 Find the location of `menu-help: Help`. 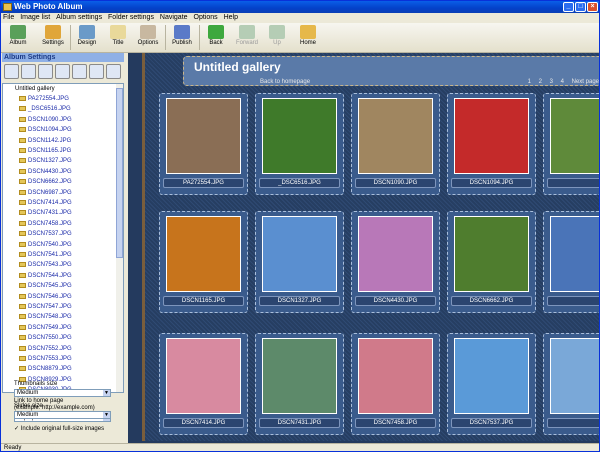

menu-help: Help is located at coordinates (231, 18).